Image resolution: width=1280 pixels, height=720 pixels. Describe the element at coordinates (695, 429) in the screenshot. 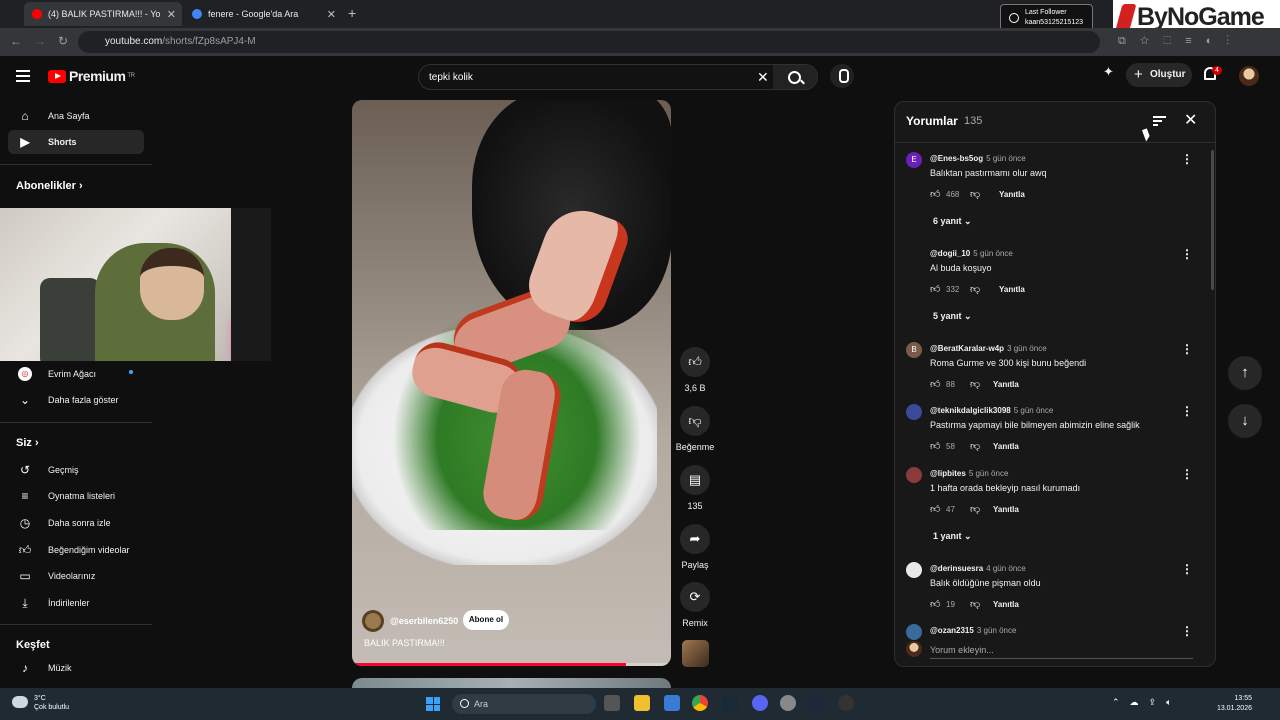

I see `dislike-button: 👎︎ Beğenme` at that location.